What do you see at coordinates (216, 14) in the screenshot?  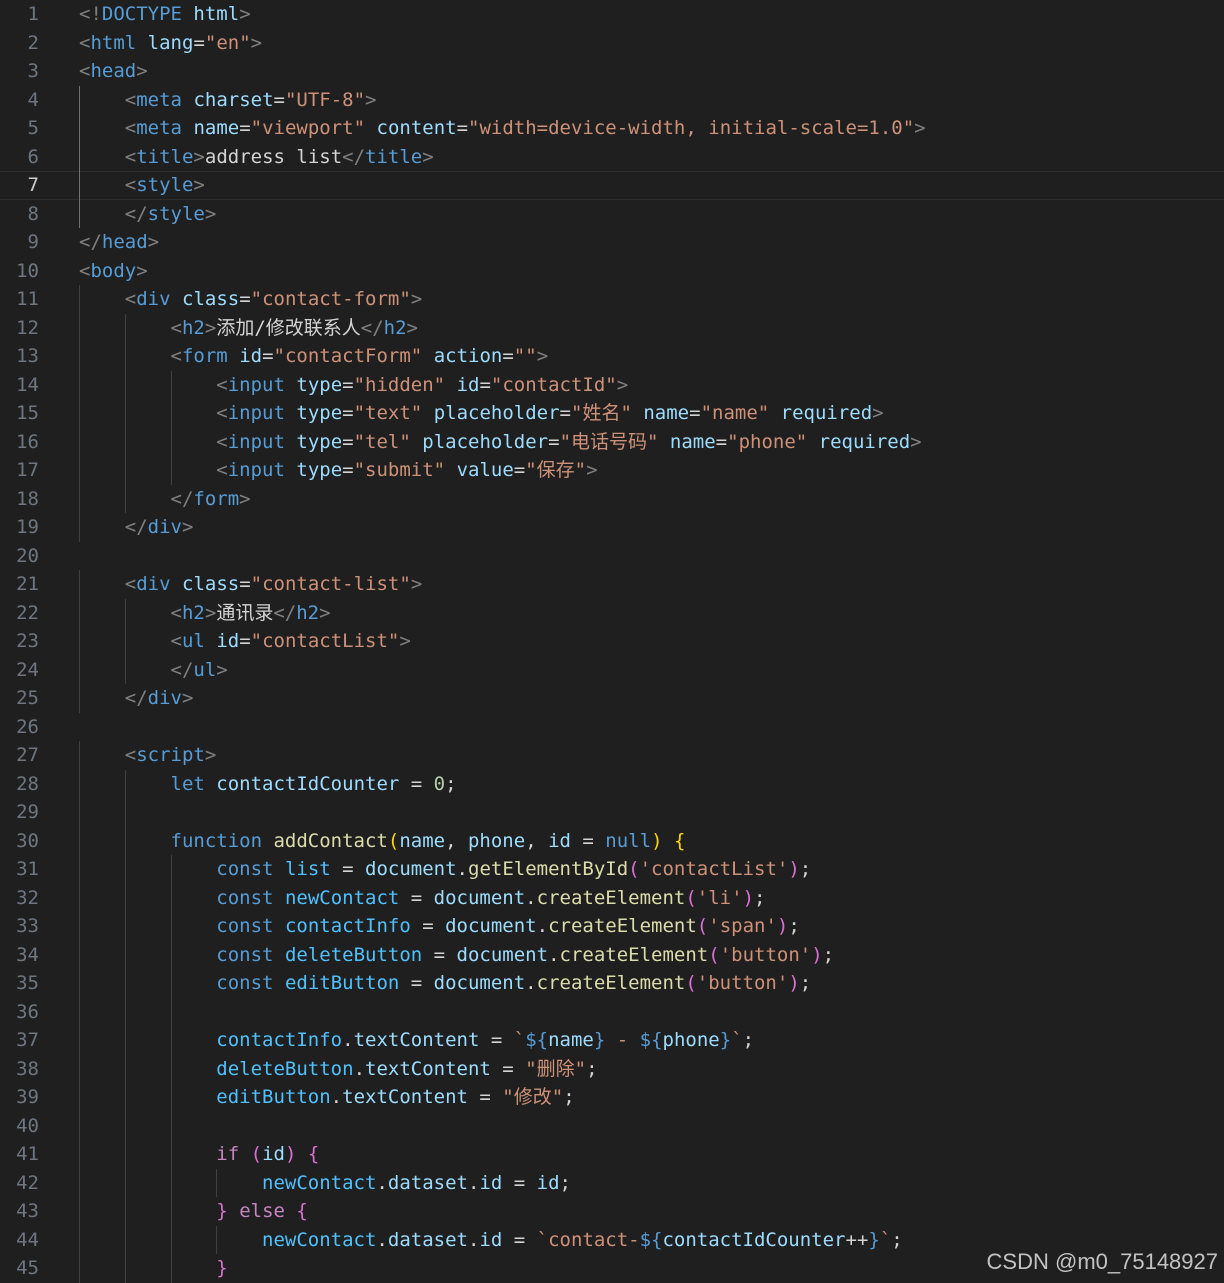 I see `code-token: html` at bounding box center [216, 14].